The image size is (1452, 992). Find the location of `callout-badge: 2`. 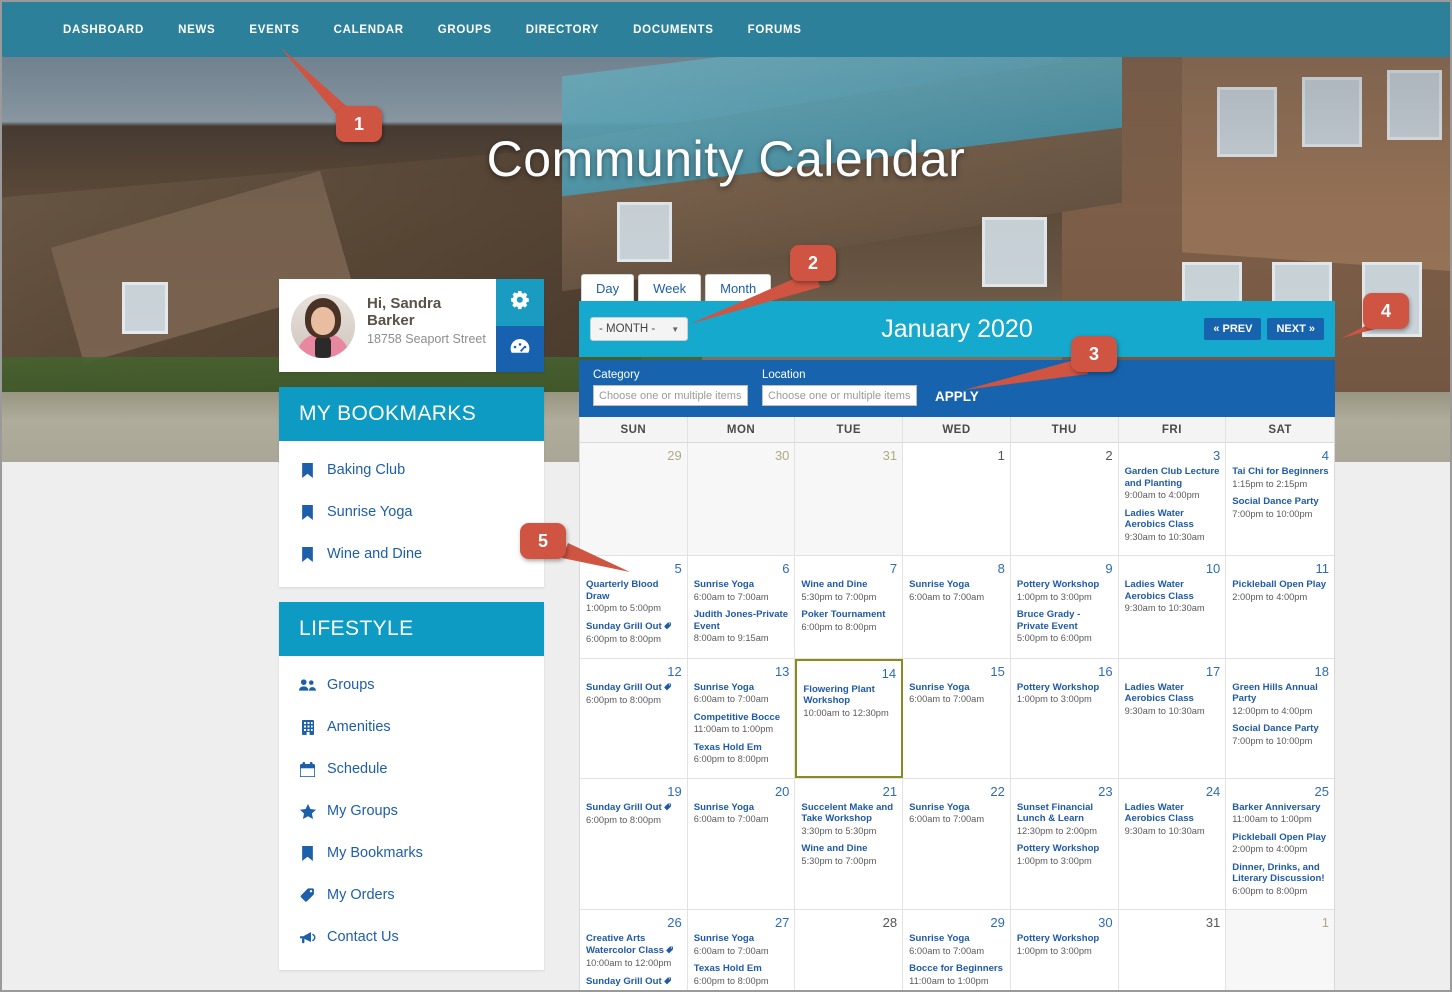

callout-badge: 2 is located at coordinates (813, 263).